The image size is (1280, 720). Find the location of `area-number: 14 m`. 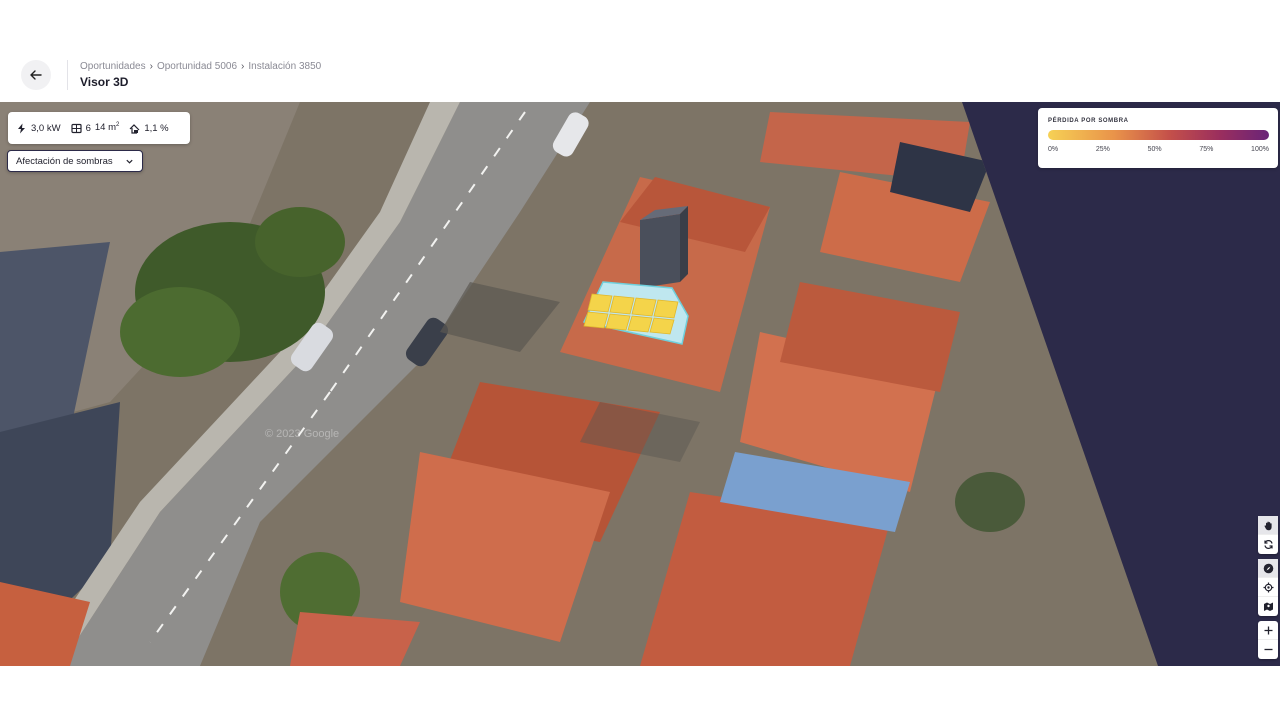

area-number: 14 m is located at coordinates (105, 128).